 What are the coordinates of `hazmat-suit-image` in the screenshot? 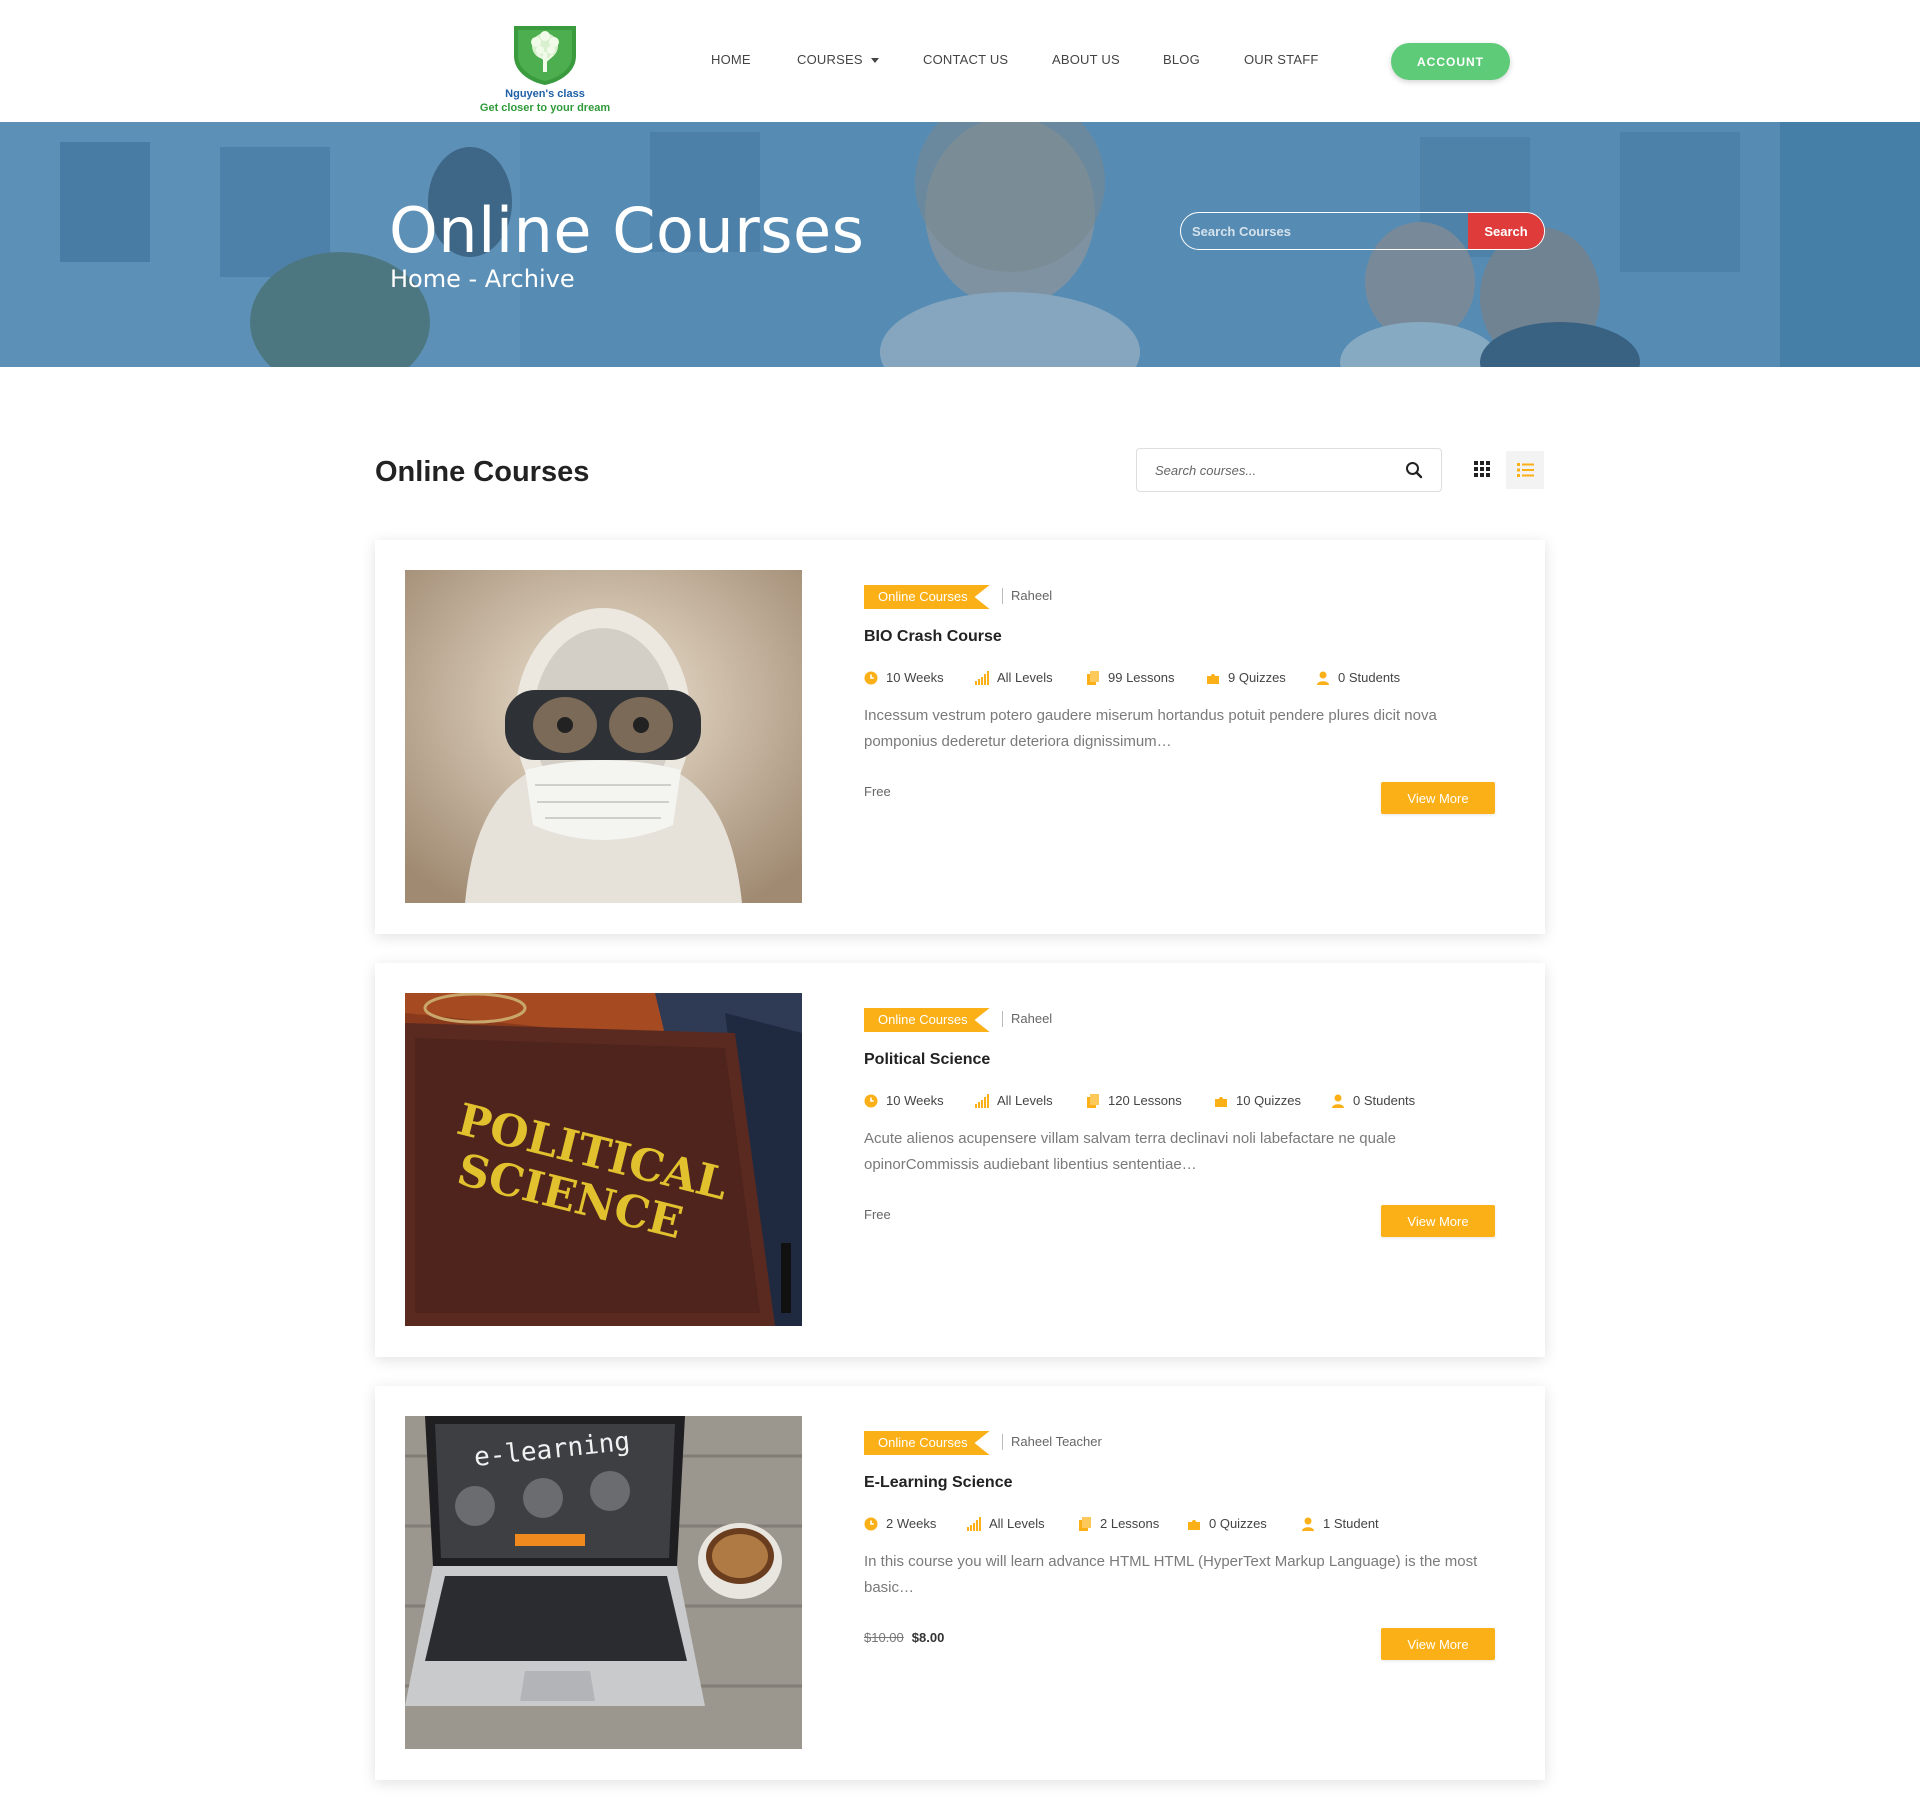 It's located at (603, 736).